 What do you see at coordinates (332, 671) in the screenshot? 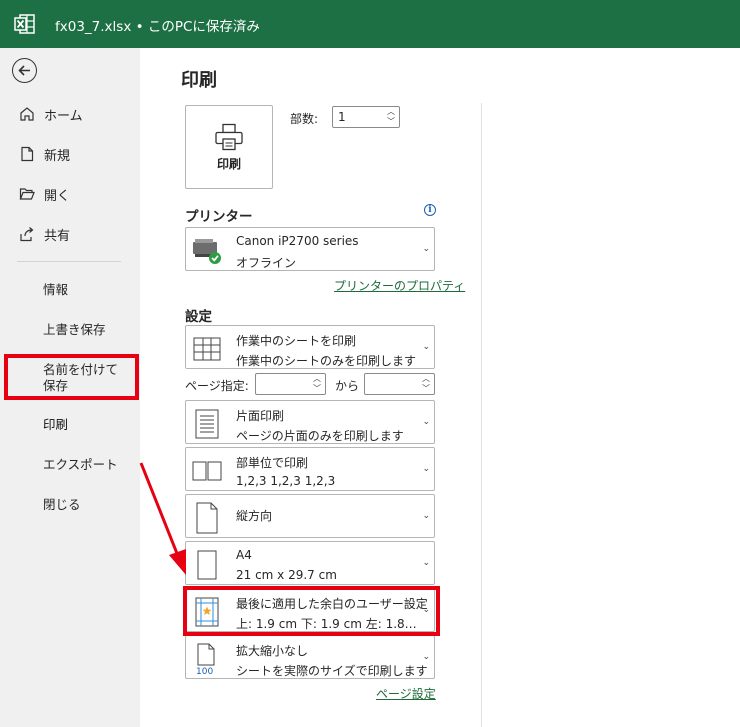
I see `scaling-desc: シートを実際のサイズで印刷します` at bounding box center [332, 671].